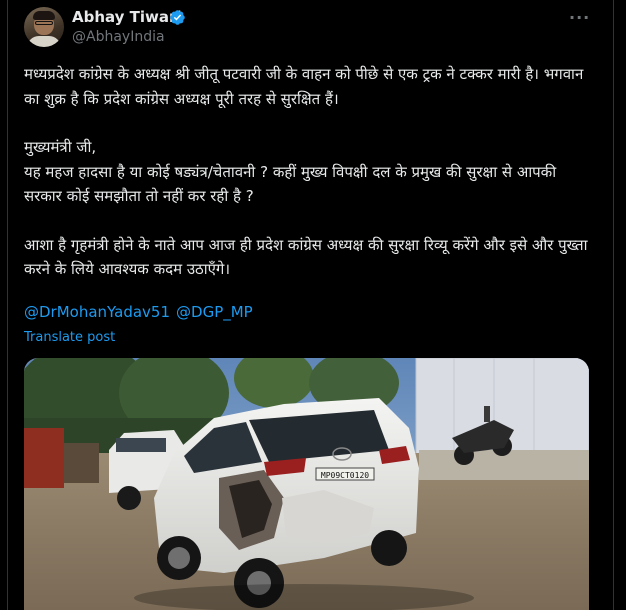 This screenshot has height=610, width=626. I want to click on license-plate: MP09CT0120, so click(345, 475).